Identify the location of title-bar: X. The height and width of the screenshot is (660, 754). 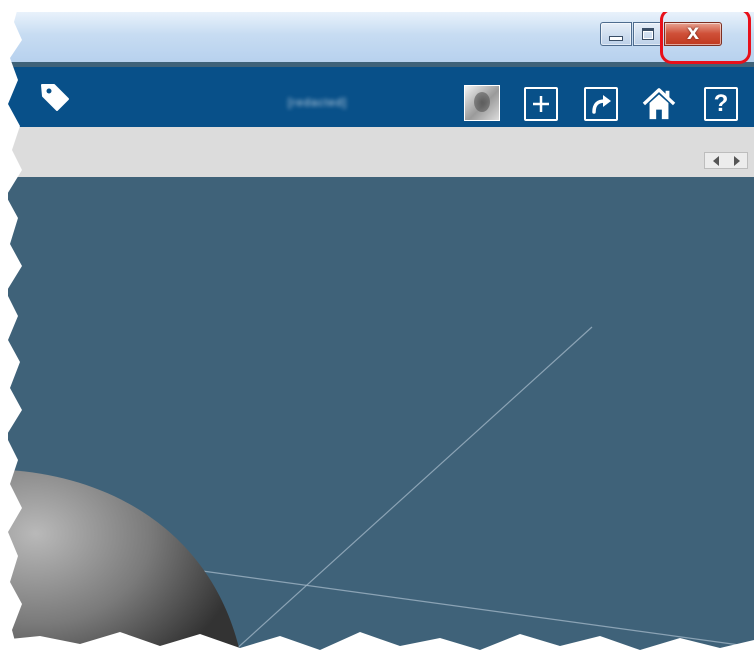
(381, 38).